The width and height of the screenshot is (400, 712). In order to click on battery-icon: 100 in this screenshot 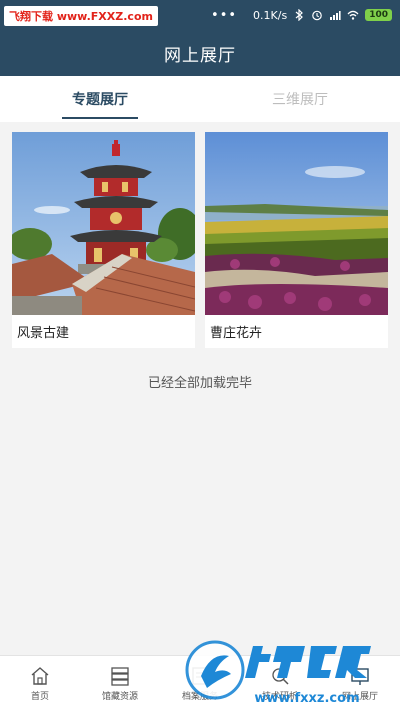, I will do `click(378, 15)`.